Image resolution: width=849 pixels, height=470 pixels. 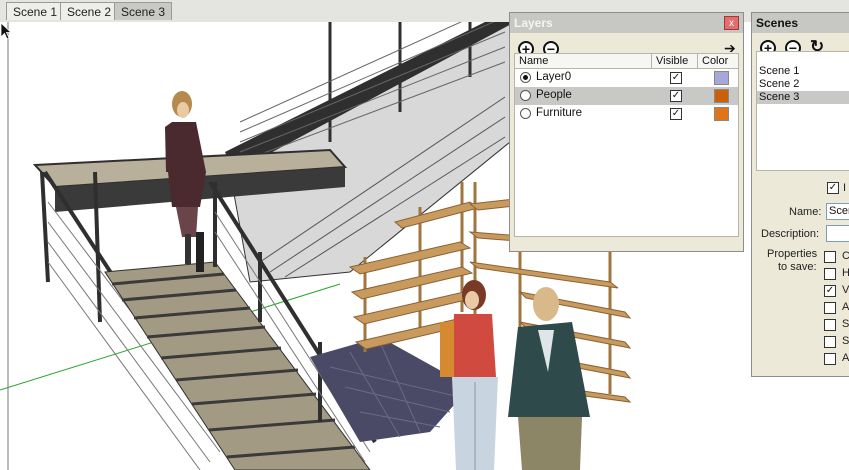 What do you see at coordinates (35, 11) in the screenshot?
I see `tab-scene-1: Scene 1` at bounding box center [35, 11].